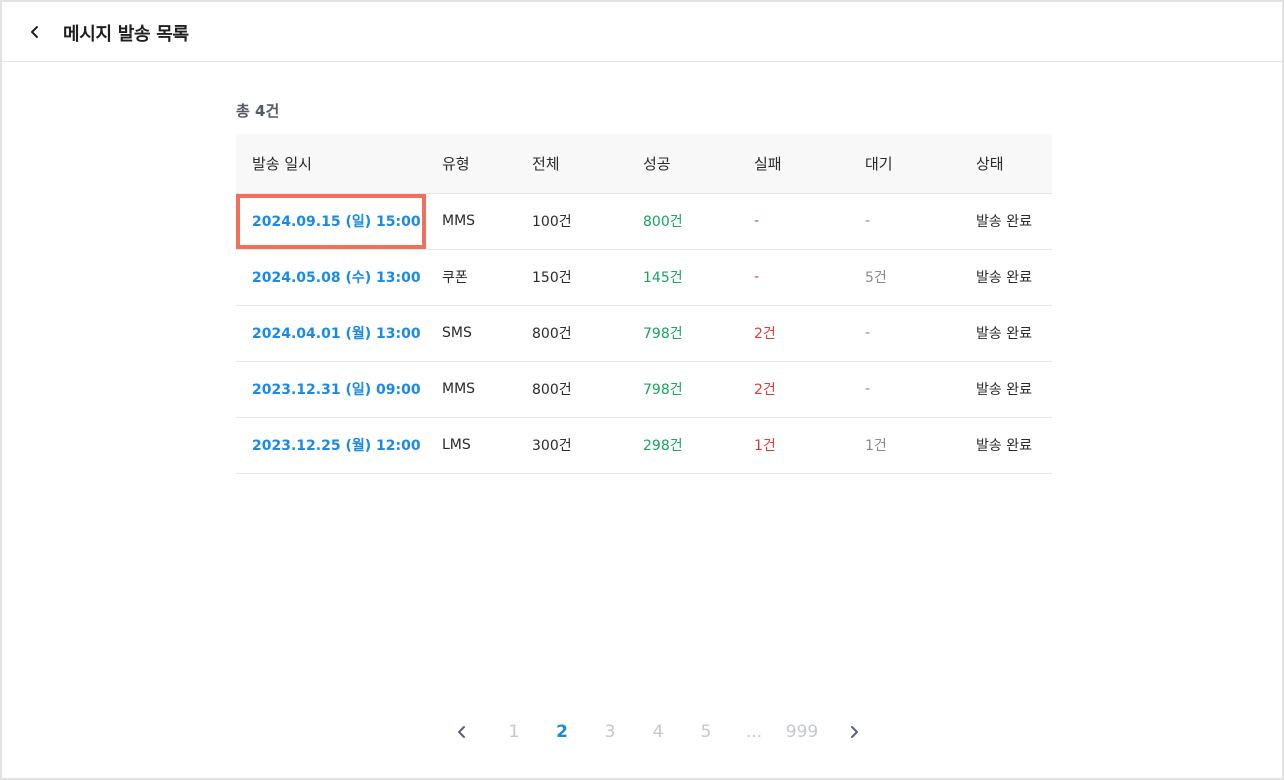 Image resolution: width=1284 pixels, height=780 pixels. Describe the element at coordinates (571, 445) in the screenshot. I see `total-cell: 300건` at that location.